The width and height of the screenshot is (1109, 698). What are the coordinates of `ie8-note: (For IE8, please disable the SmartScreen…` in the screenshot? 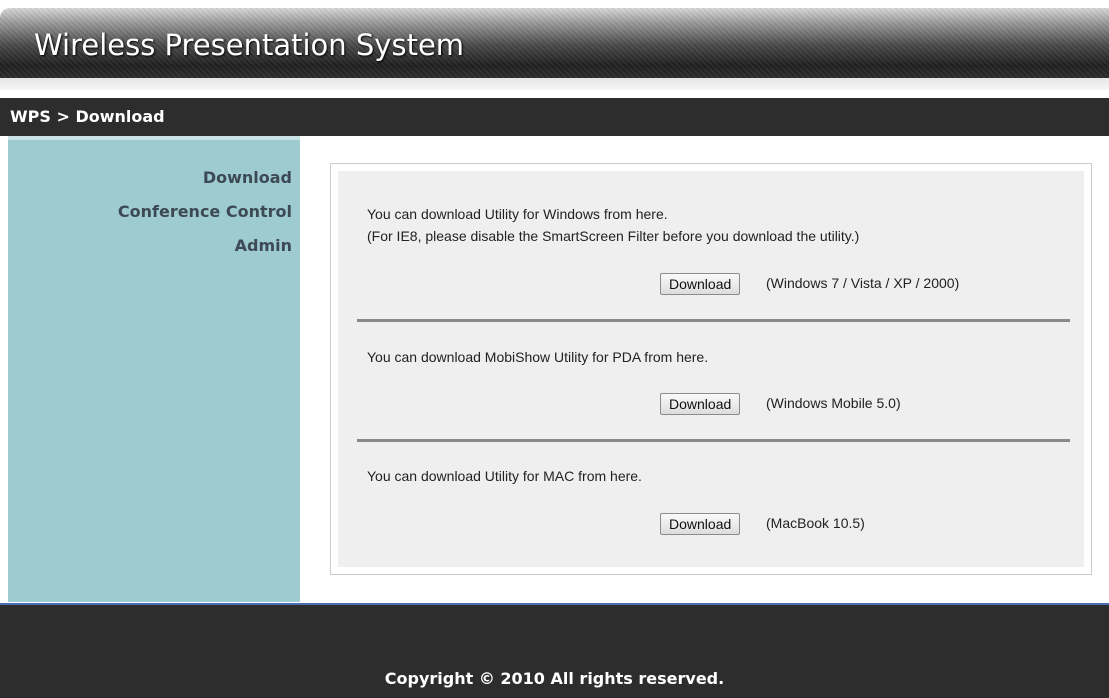 It's located at (613, 236).